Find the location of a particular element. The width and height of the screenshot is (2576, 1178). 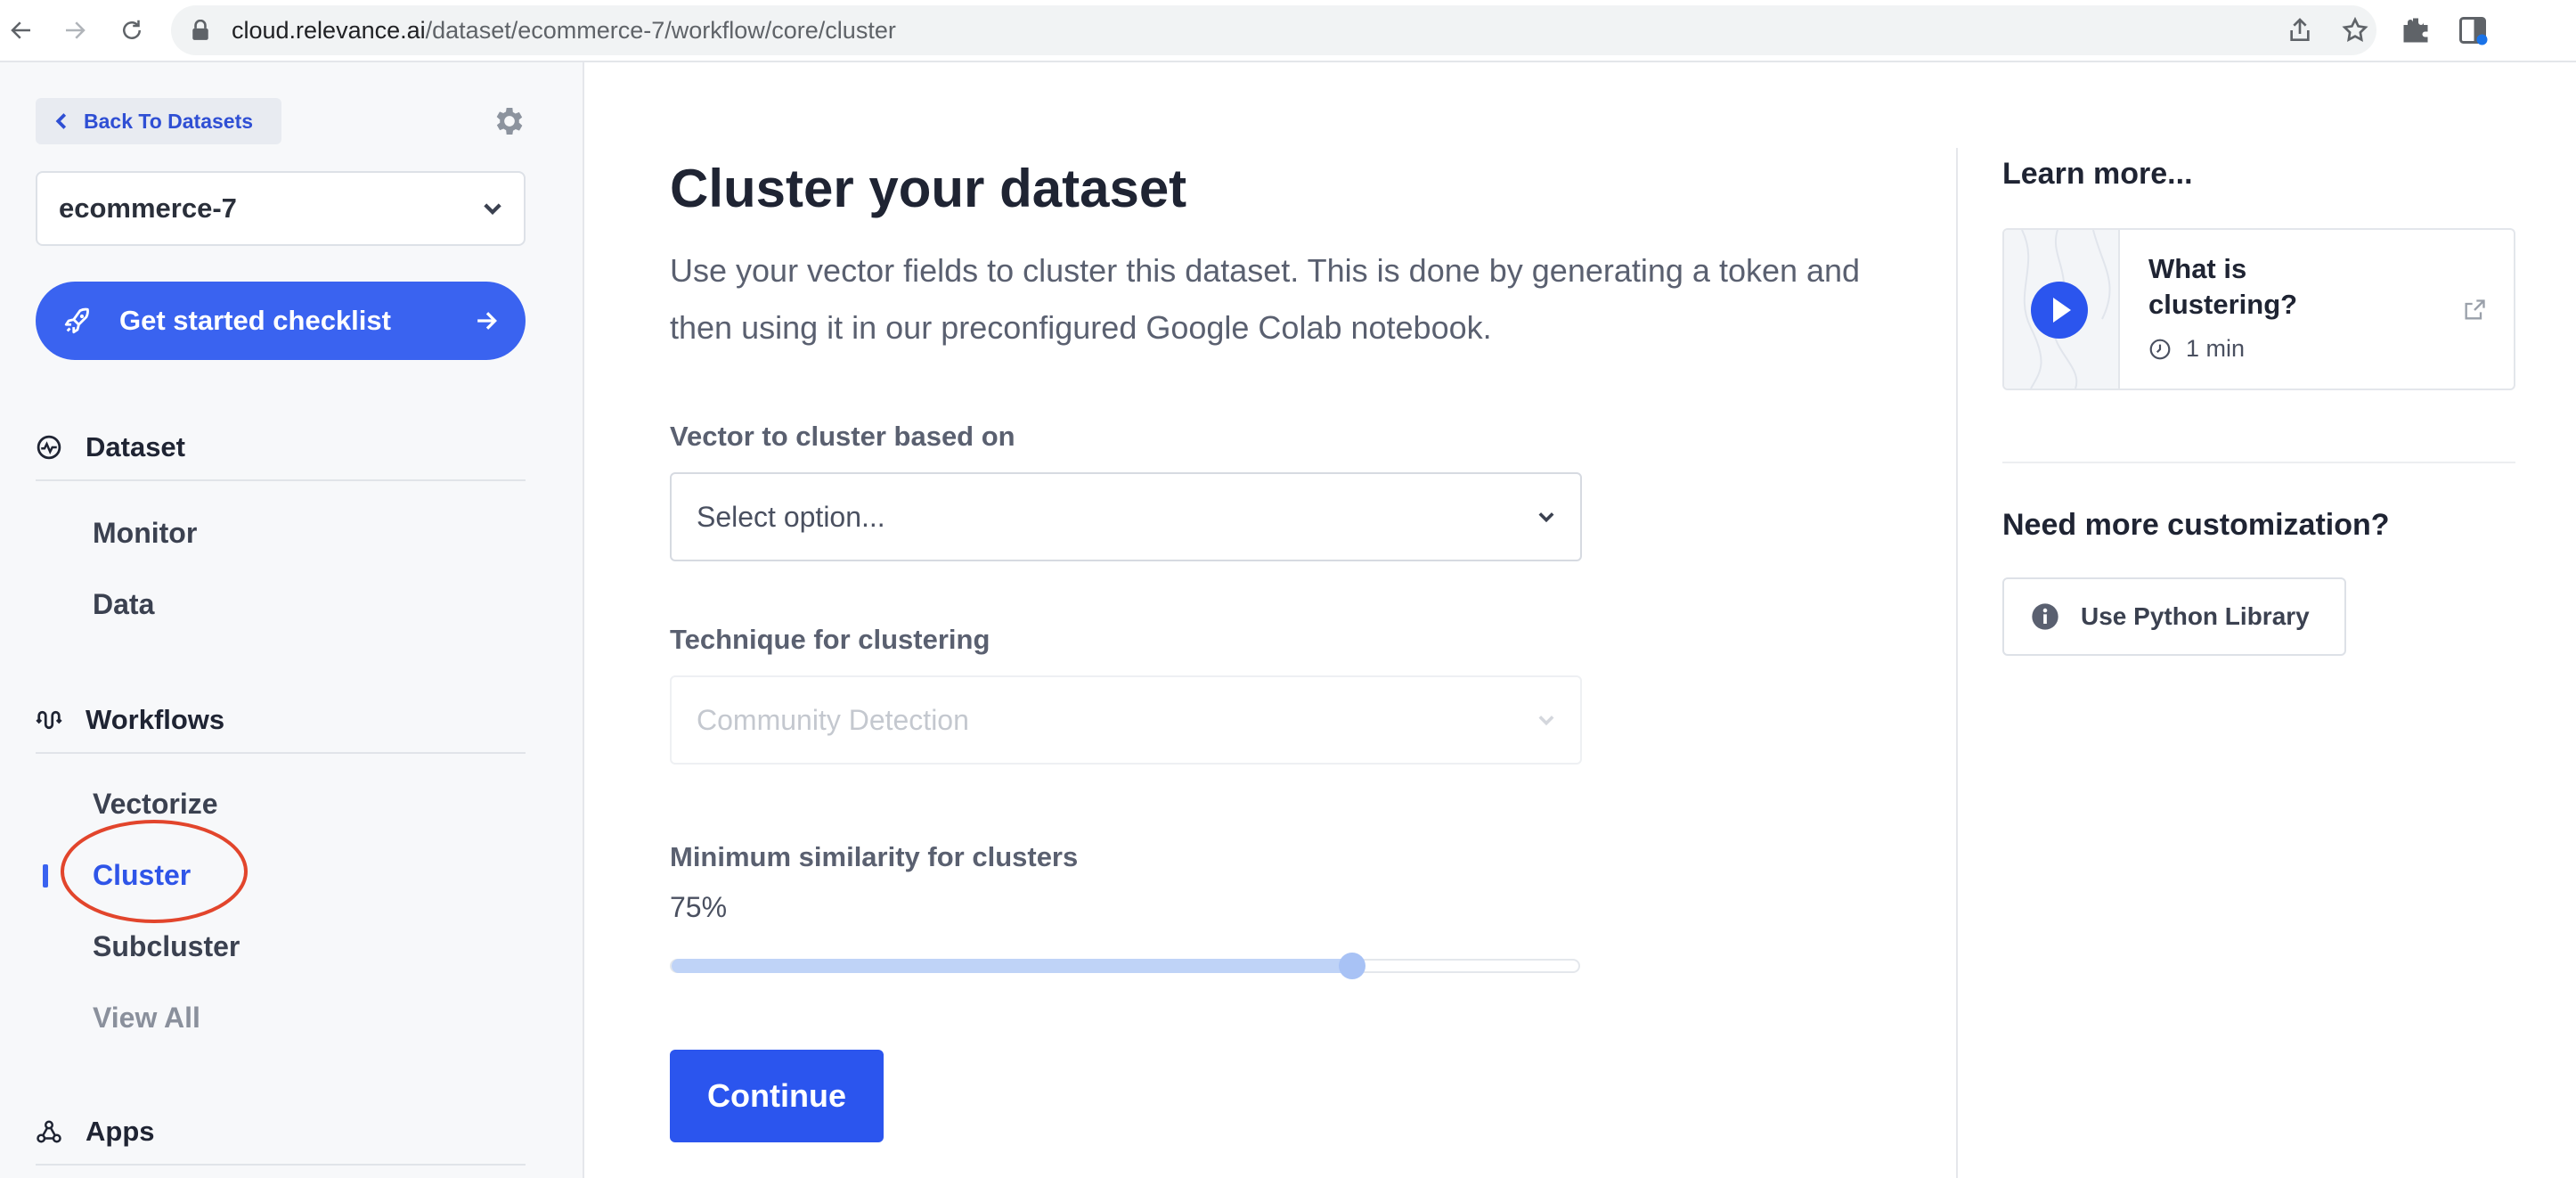

sidebar-item-subcluster: Subcluster is located at coordinates (167, 946).